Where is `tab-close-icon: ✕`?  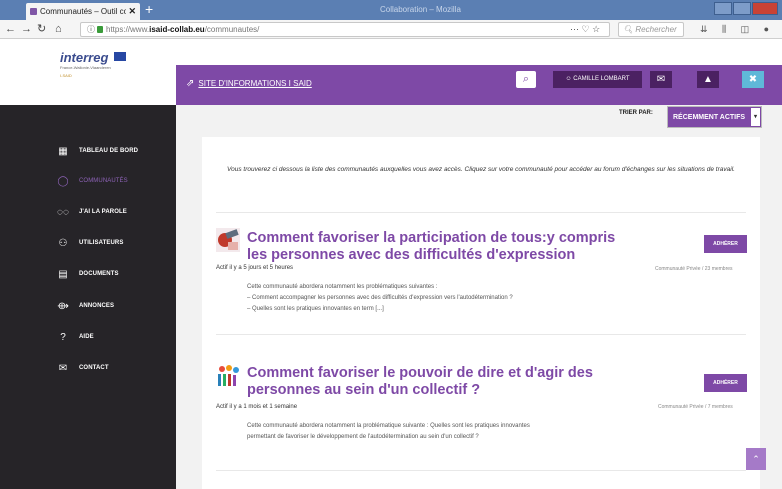 tab-close-icon: ✕ is located at coordinates (132, 11).